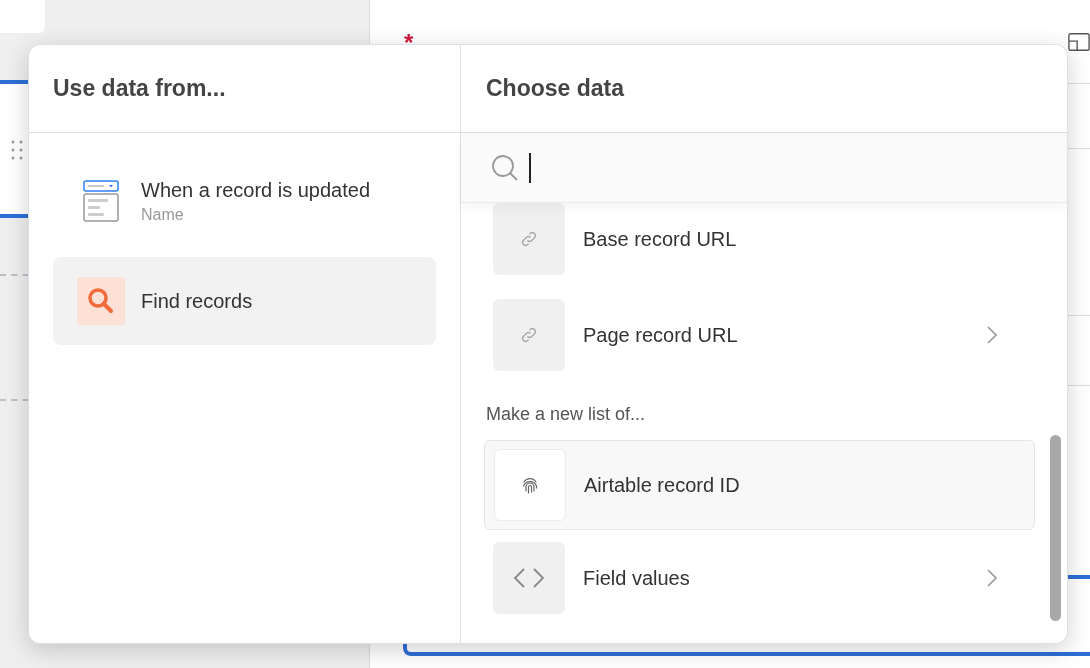  I want to click on data-option: Base record URL, so click(749, 245).